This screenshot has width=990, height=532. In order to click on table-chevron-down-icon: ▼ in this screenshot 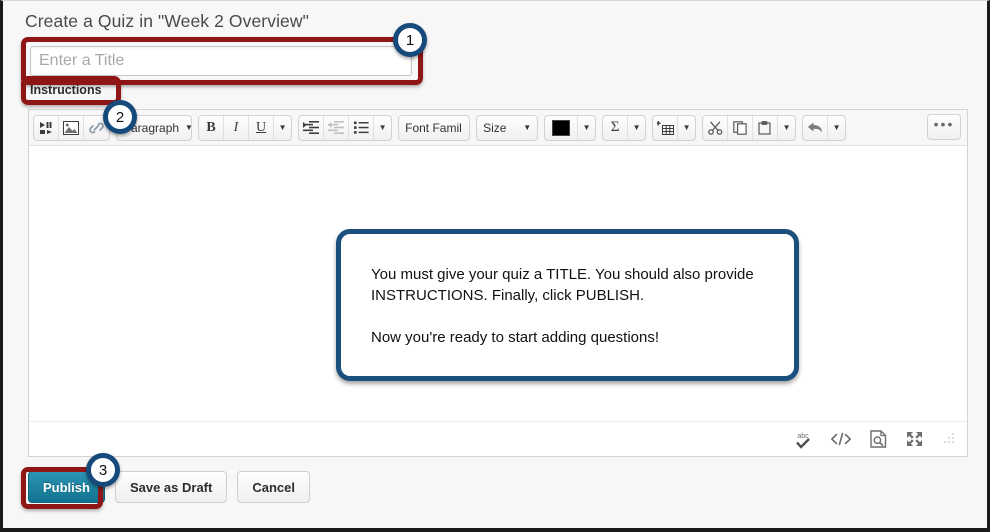, I will do `click(686, 128)`.